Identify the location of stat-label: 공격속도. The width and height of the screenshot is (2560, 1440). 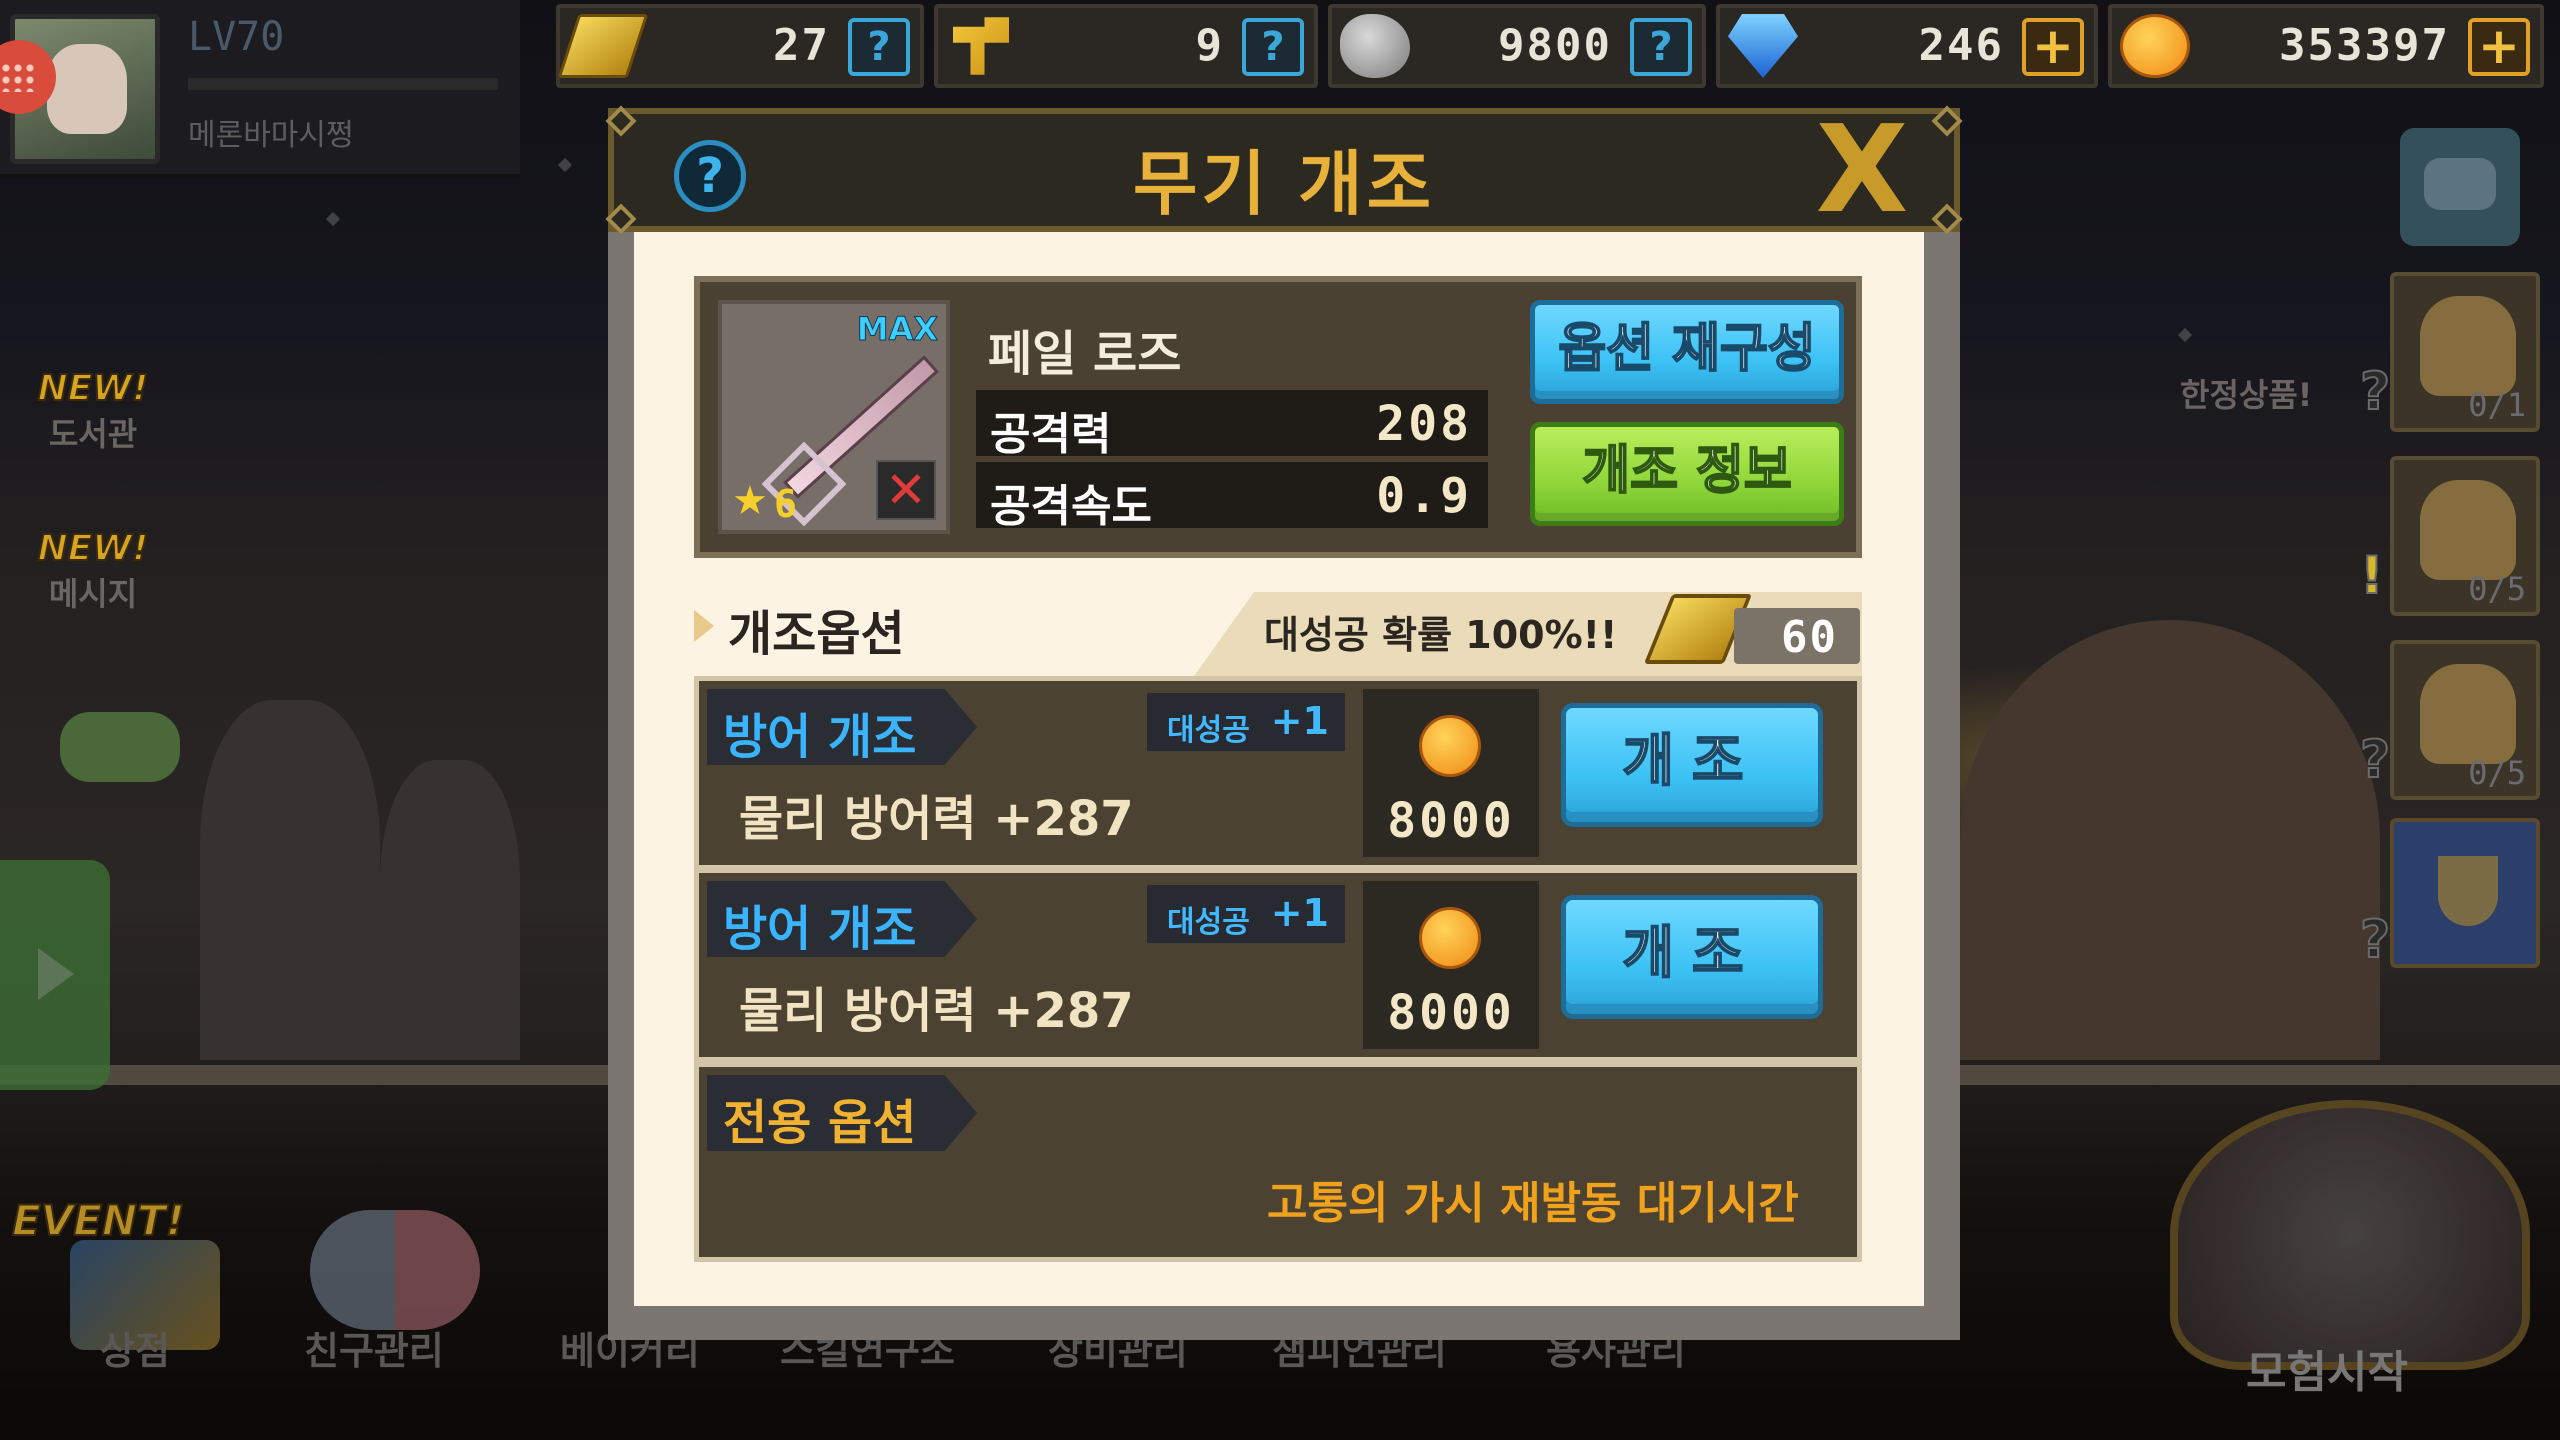
(1071, 506).